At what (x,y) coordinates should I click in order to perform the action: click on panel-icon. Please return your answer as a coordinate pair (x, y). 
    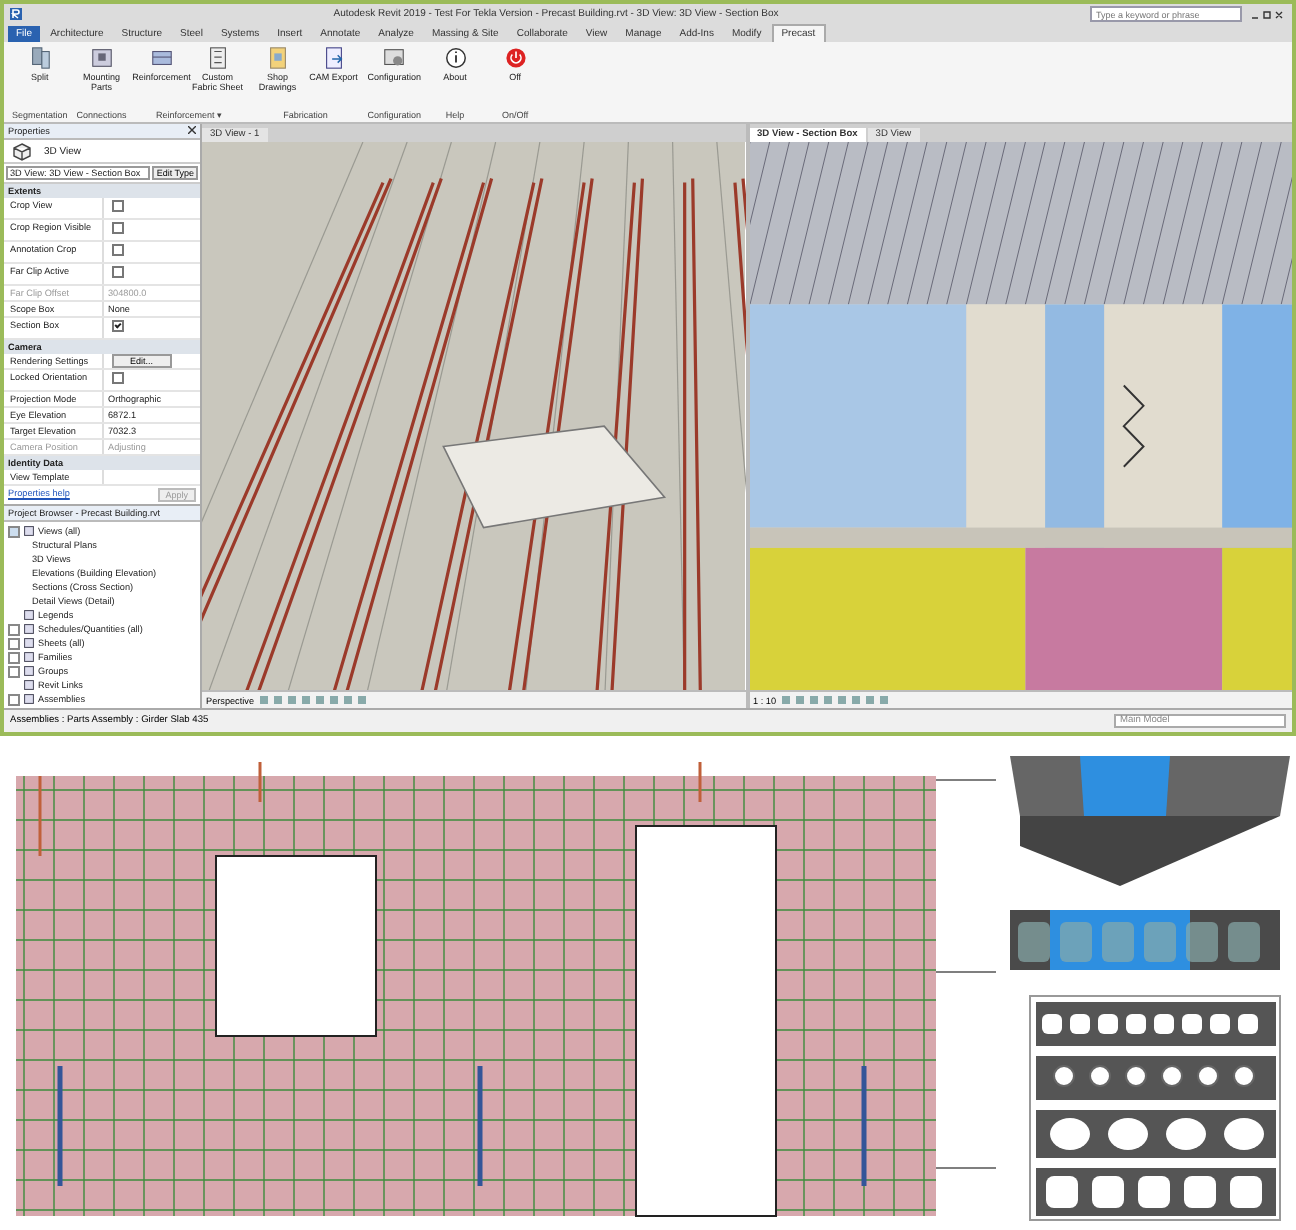
    Looking at the image, I should click on (161, 58).